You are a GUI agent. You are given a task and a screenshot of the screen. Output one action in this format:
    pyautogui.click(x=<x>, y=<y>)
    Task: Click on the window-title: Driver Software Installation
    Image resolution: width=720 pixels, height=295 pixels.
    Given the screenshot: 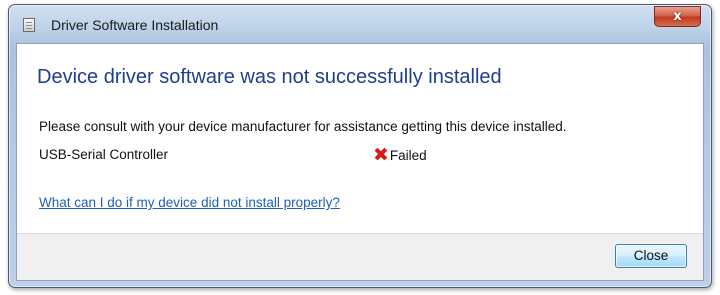 What is the action you would take?
    pyautogui.click(x=135, y=25)
    